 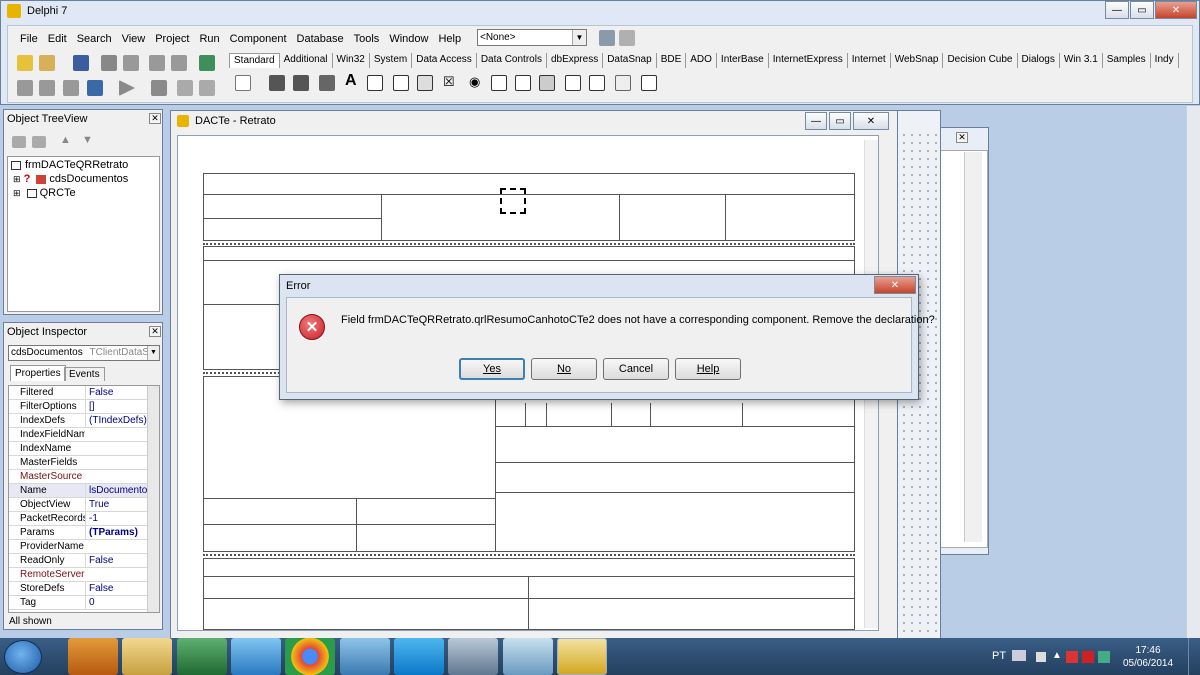 I want to click on menu-item-run: Run, so click(x=209, y=39).